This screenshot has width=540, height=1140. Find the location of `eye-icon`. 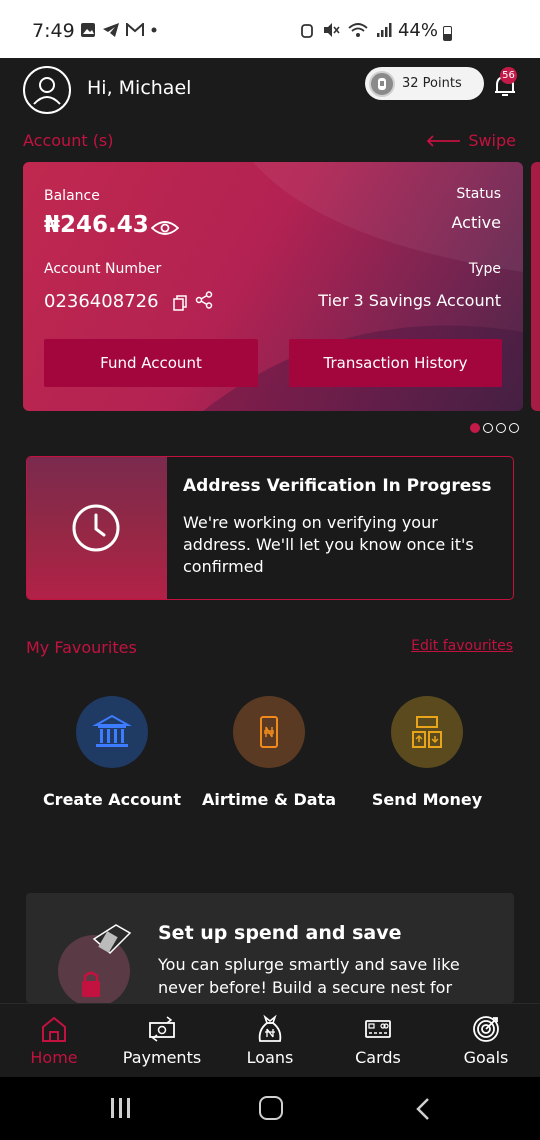

eye-icon is located at coordinates (165, 228).